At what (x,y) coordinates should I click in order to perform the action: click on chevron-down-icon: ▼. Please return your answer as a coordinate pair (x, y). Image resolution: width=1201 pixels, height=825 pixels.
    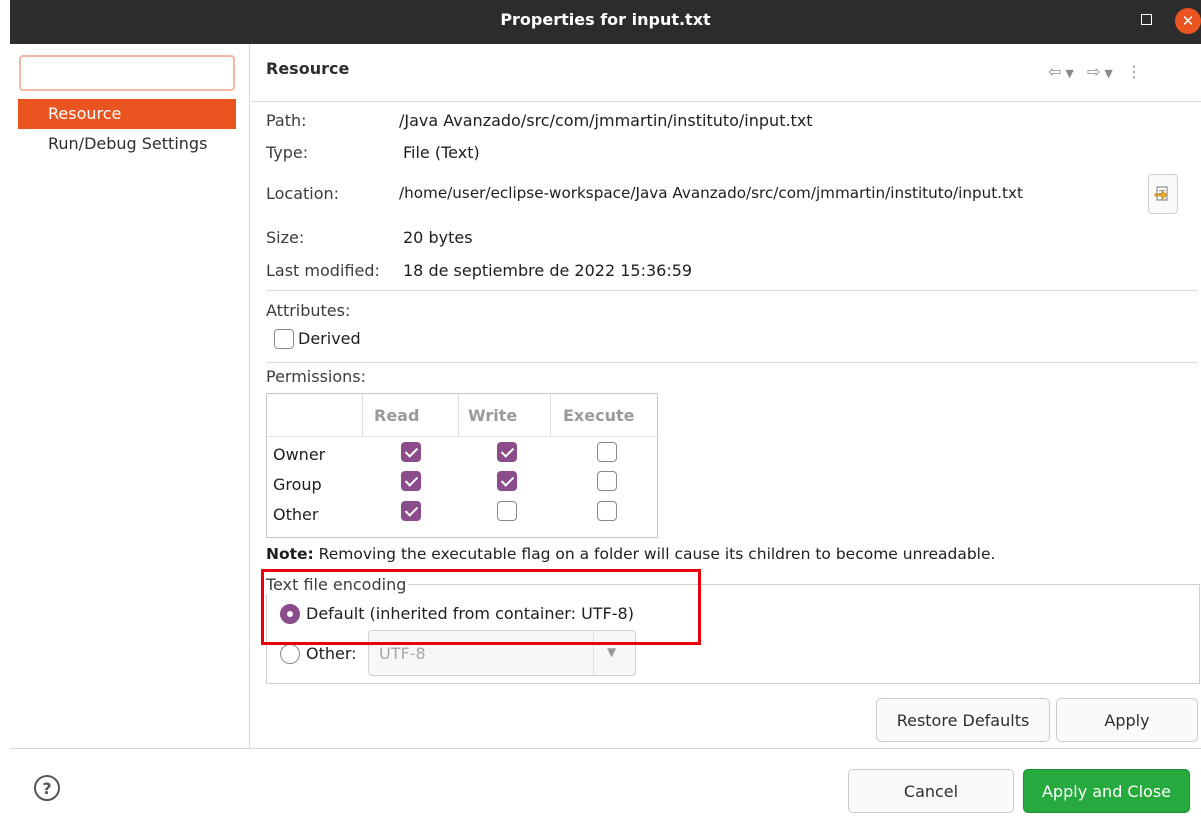
    Looking at the image, I should click on (612, 652).